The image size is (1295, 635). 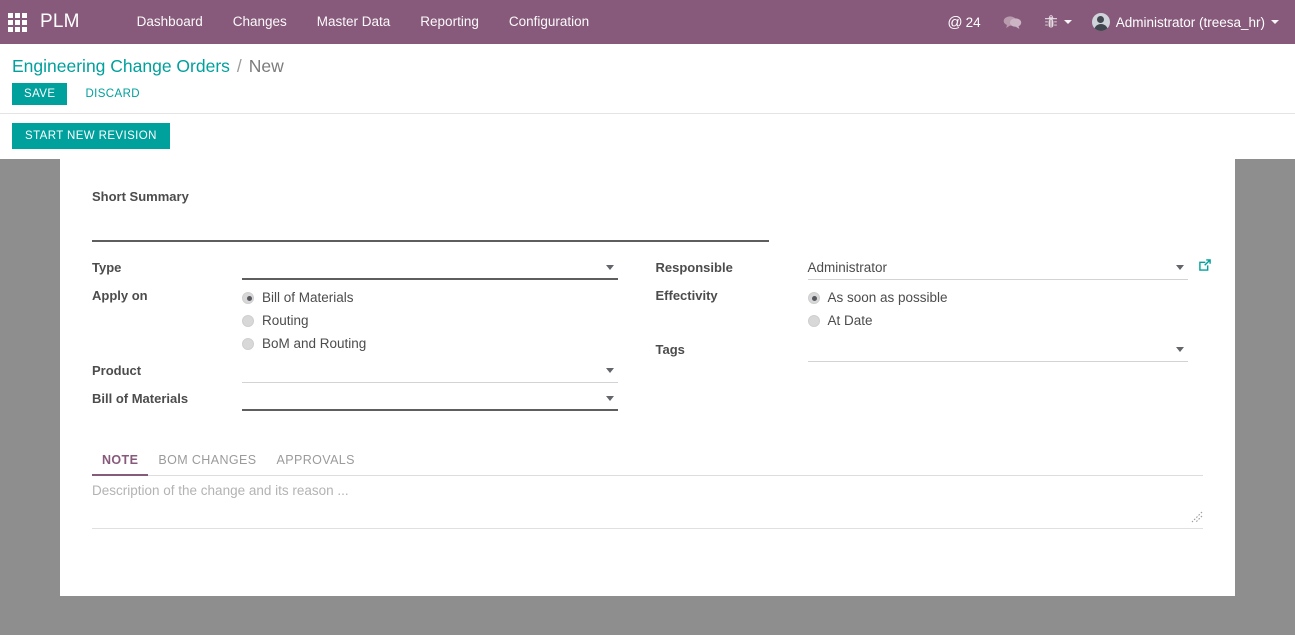 I want to click on menu-item-configuration: Configuration, so click(x=549, y=22).